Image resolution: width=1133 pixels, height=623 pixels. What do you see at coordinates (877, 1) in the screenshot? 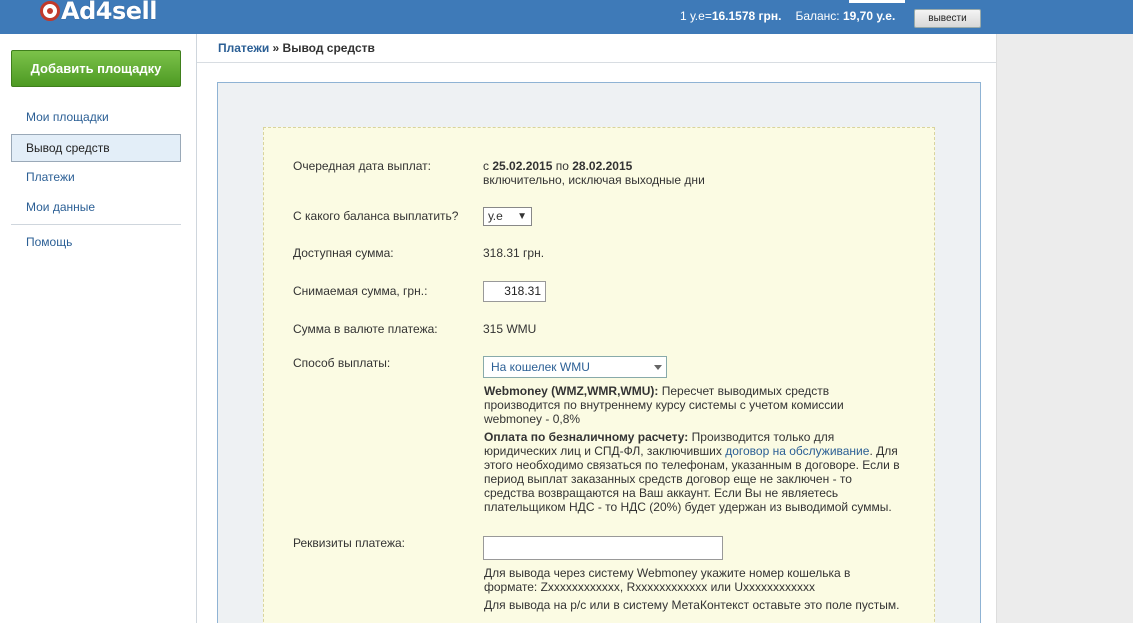
I see `header-input-fragment` at bounding box center [877, 1].